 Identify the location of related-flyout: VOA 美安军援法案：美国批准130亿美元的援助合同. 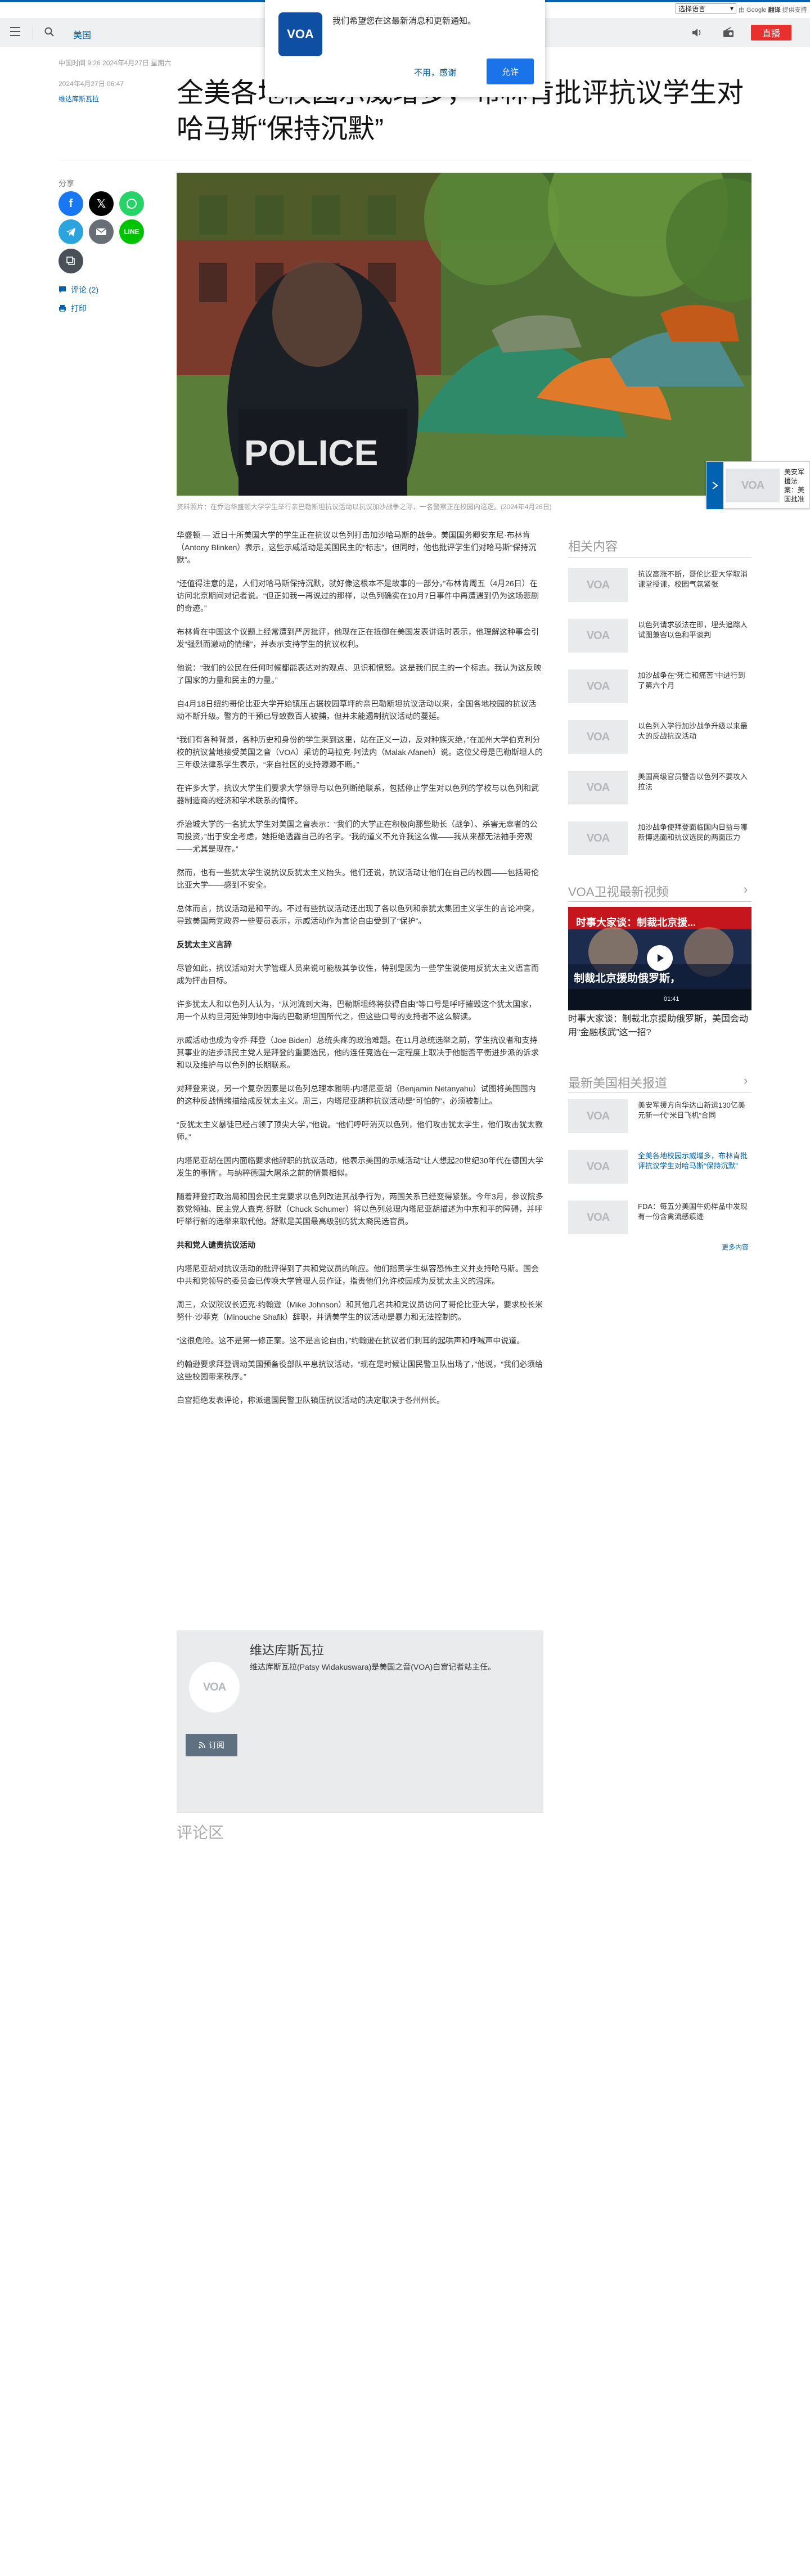
(758, 485).